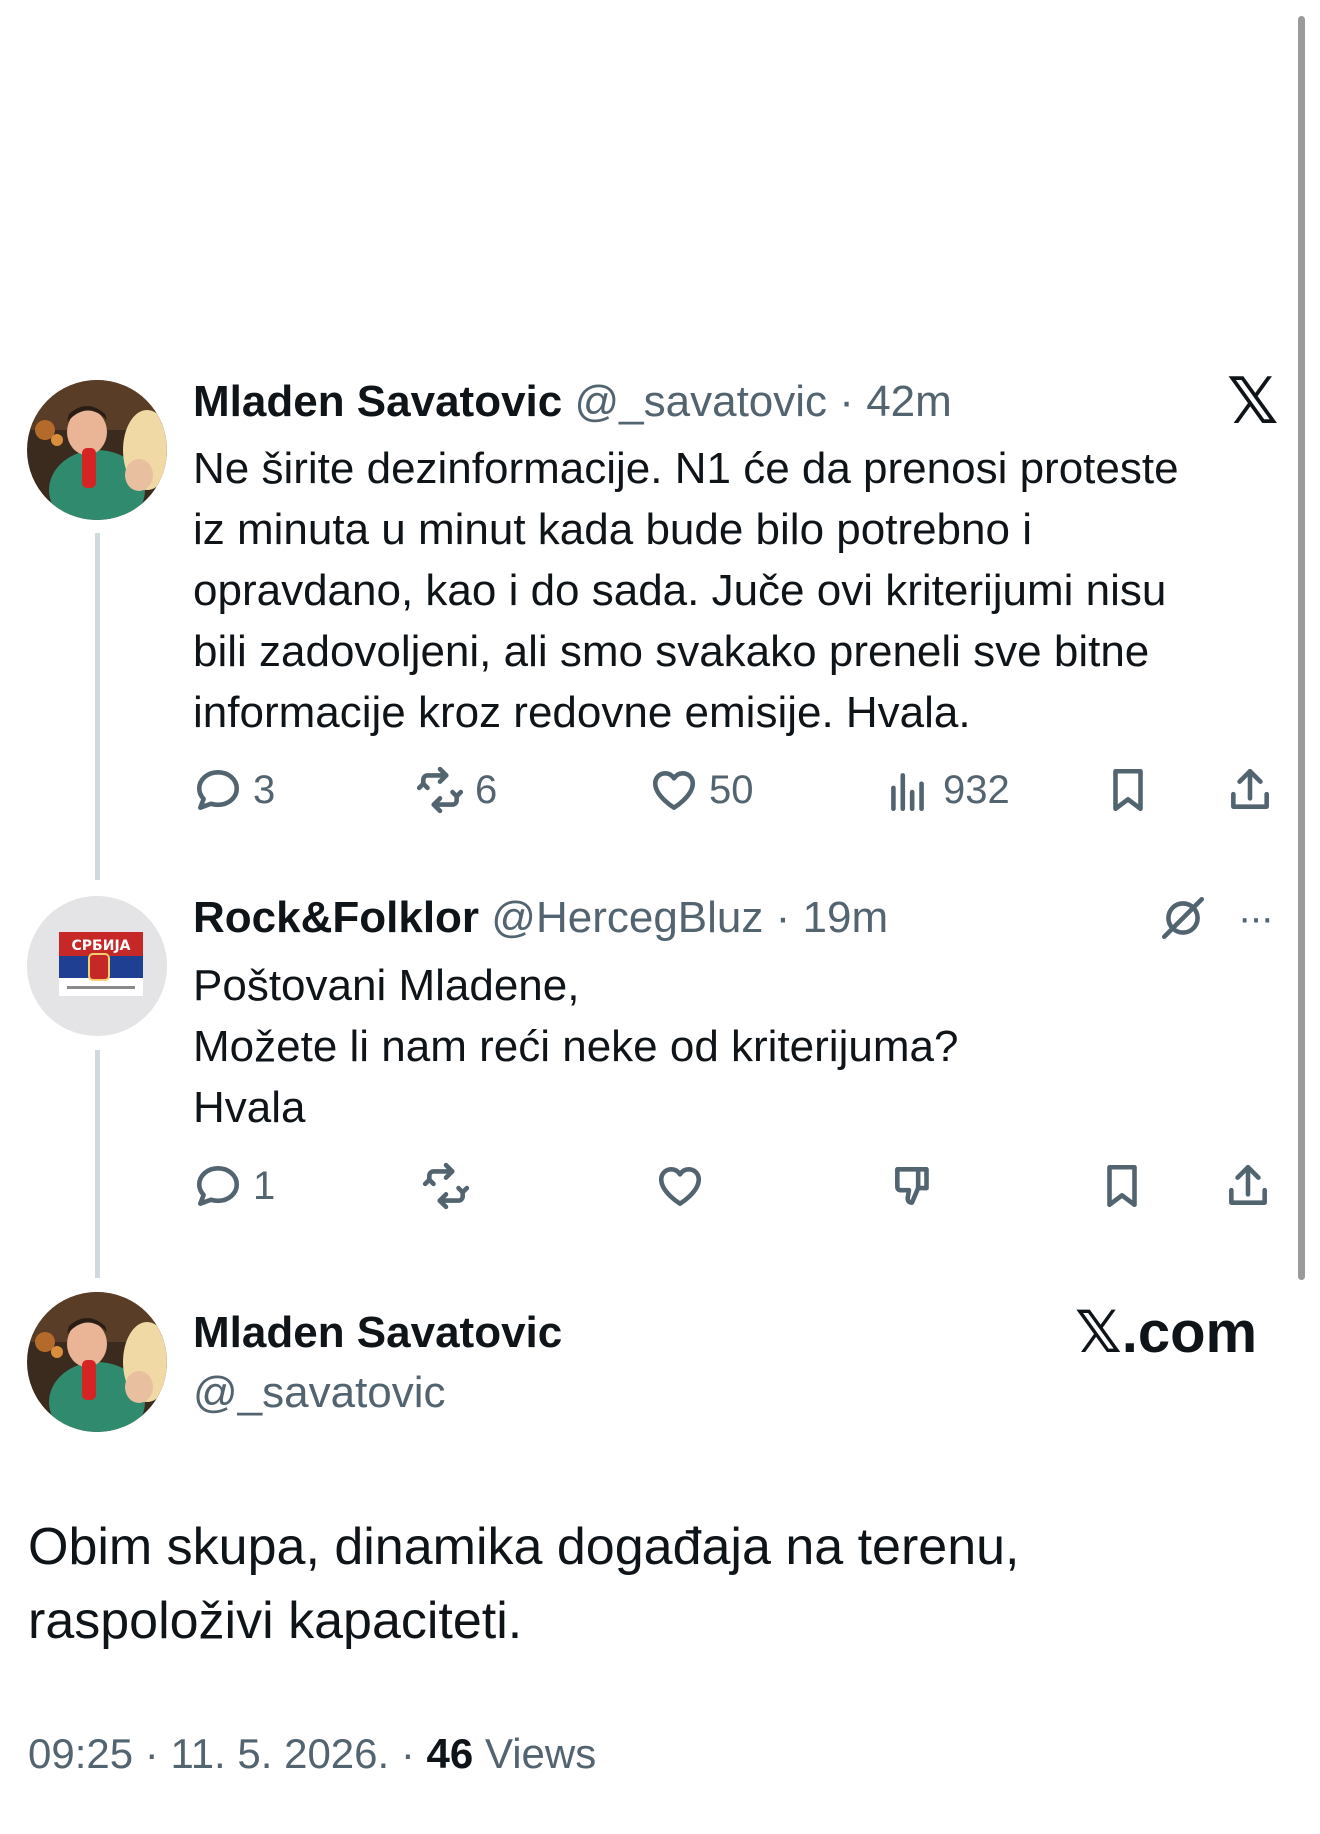 This screenshot has height=1834, width=1320. What do you see at coordinates (731, 789) in the screenshot?
I see `like-count: 50` at bounding box center [731, 789].